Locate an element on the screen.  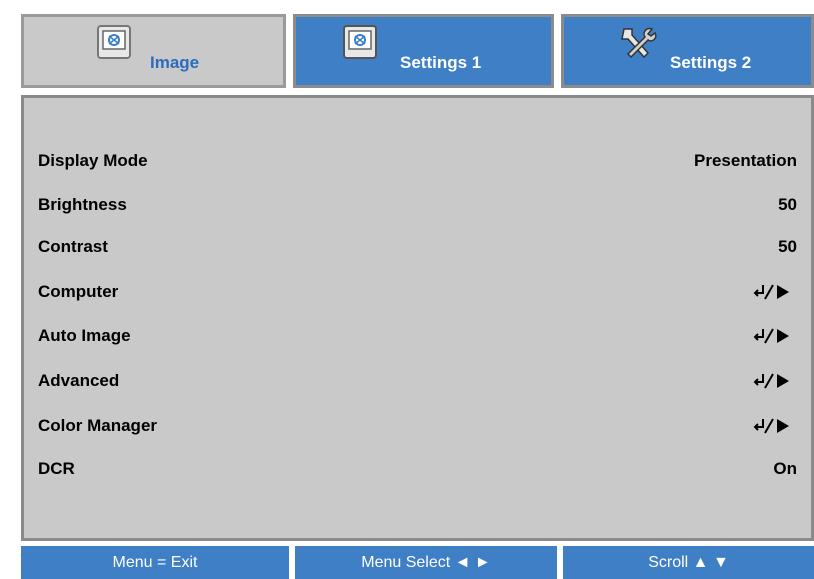
menu-item-color-manager: Color Manager is located at coordinates (417, 426).